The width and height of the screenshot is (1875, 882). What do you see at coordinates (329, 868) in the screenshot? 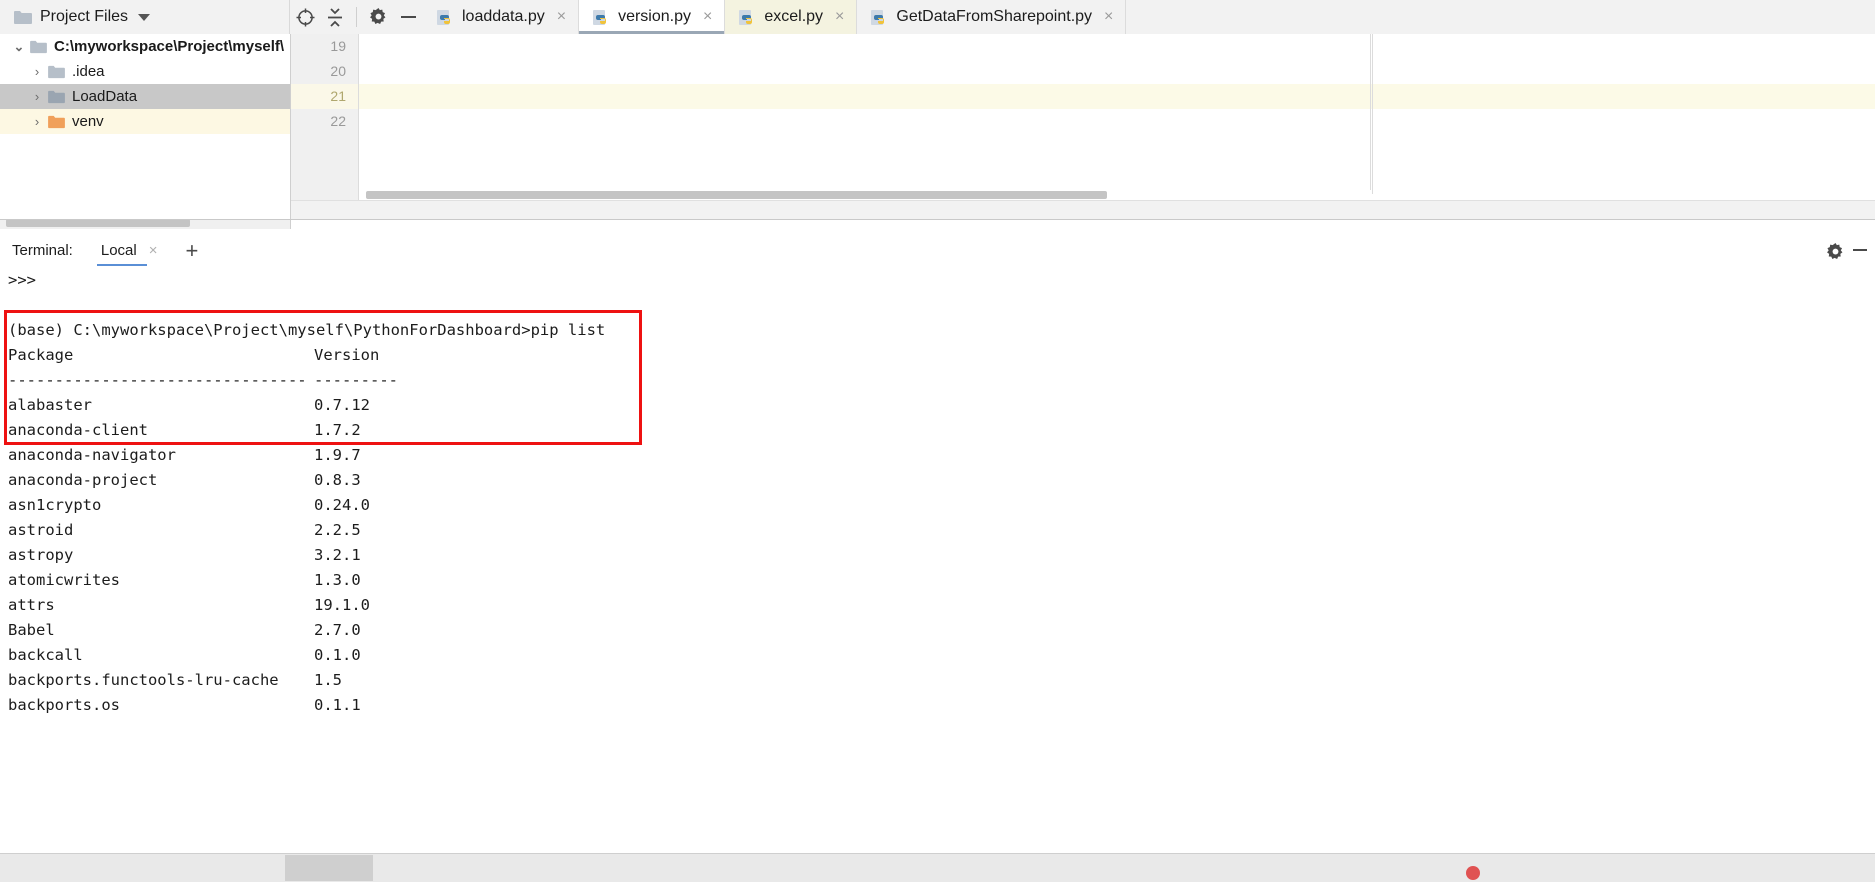
I see `taskbar-active-item` at bounding box center [329, 868].